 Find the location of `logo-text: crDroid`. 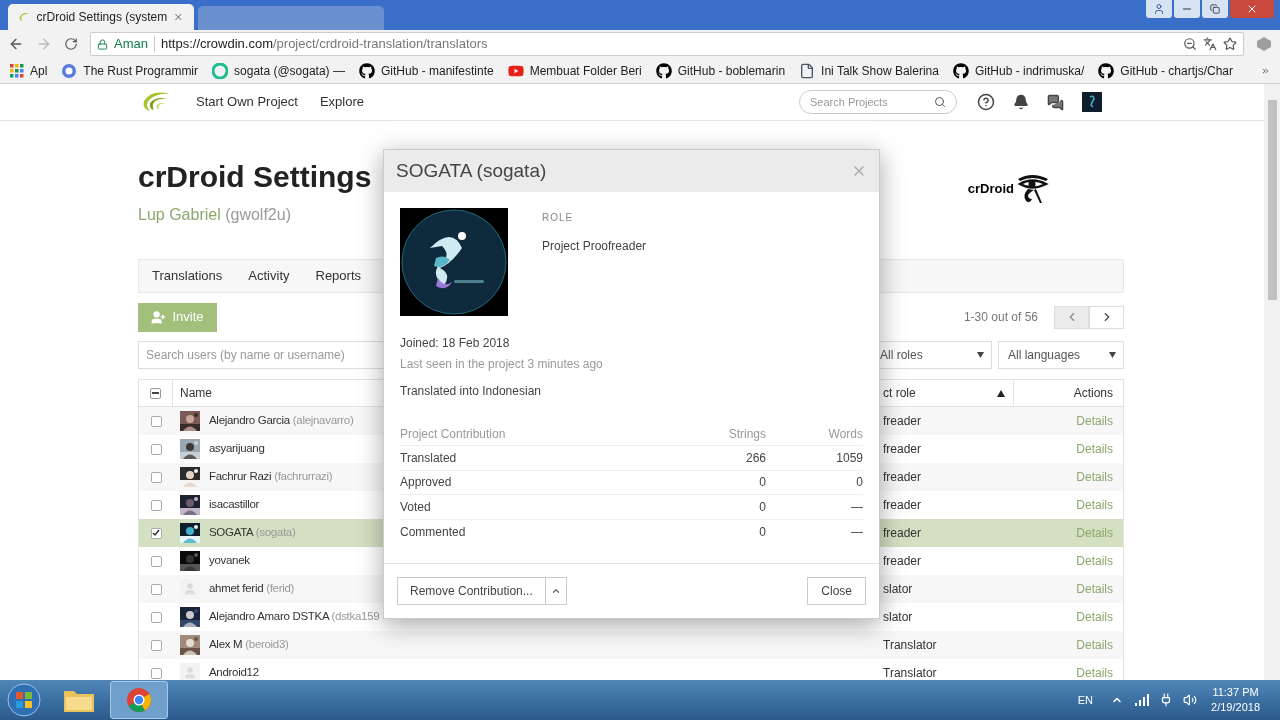

logo-text: crDroid is located at coordinates (990, 189).